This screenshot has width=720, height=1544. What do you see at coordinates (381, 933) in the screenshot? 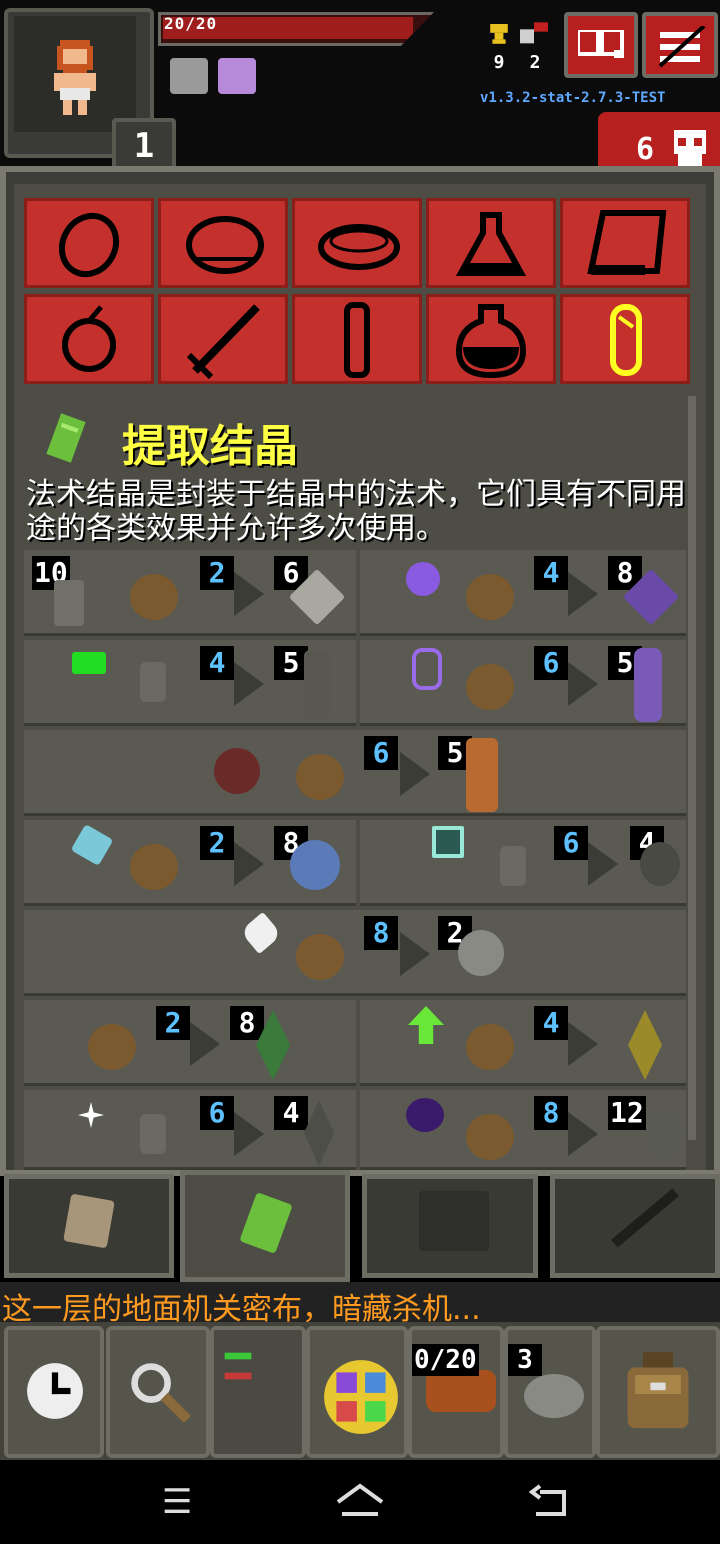
I see `energy-cost: 8` at bounding box center [381, 933].